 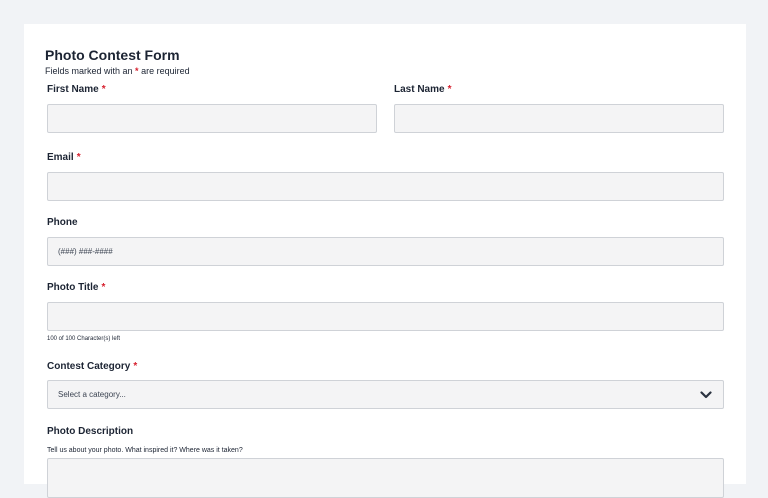 What do you see at coordinates (385, 316) in the screenshot?
I see `photo-title-input` at bounding box center [385, 316].